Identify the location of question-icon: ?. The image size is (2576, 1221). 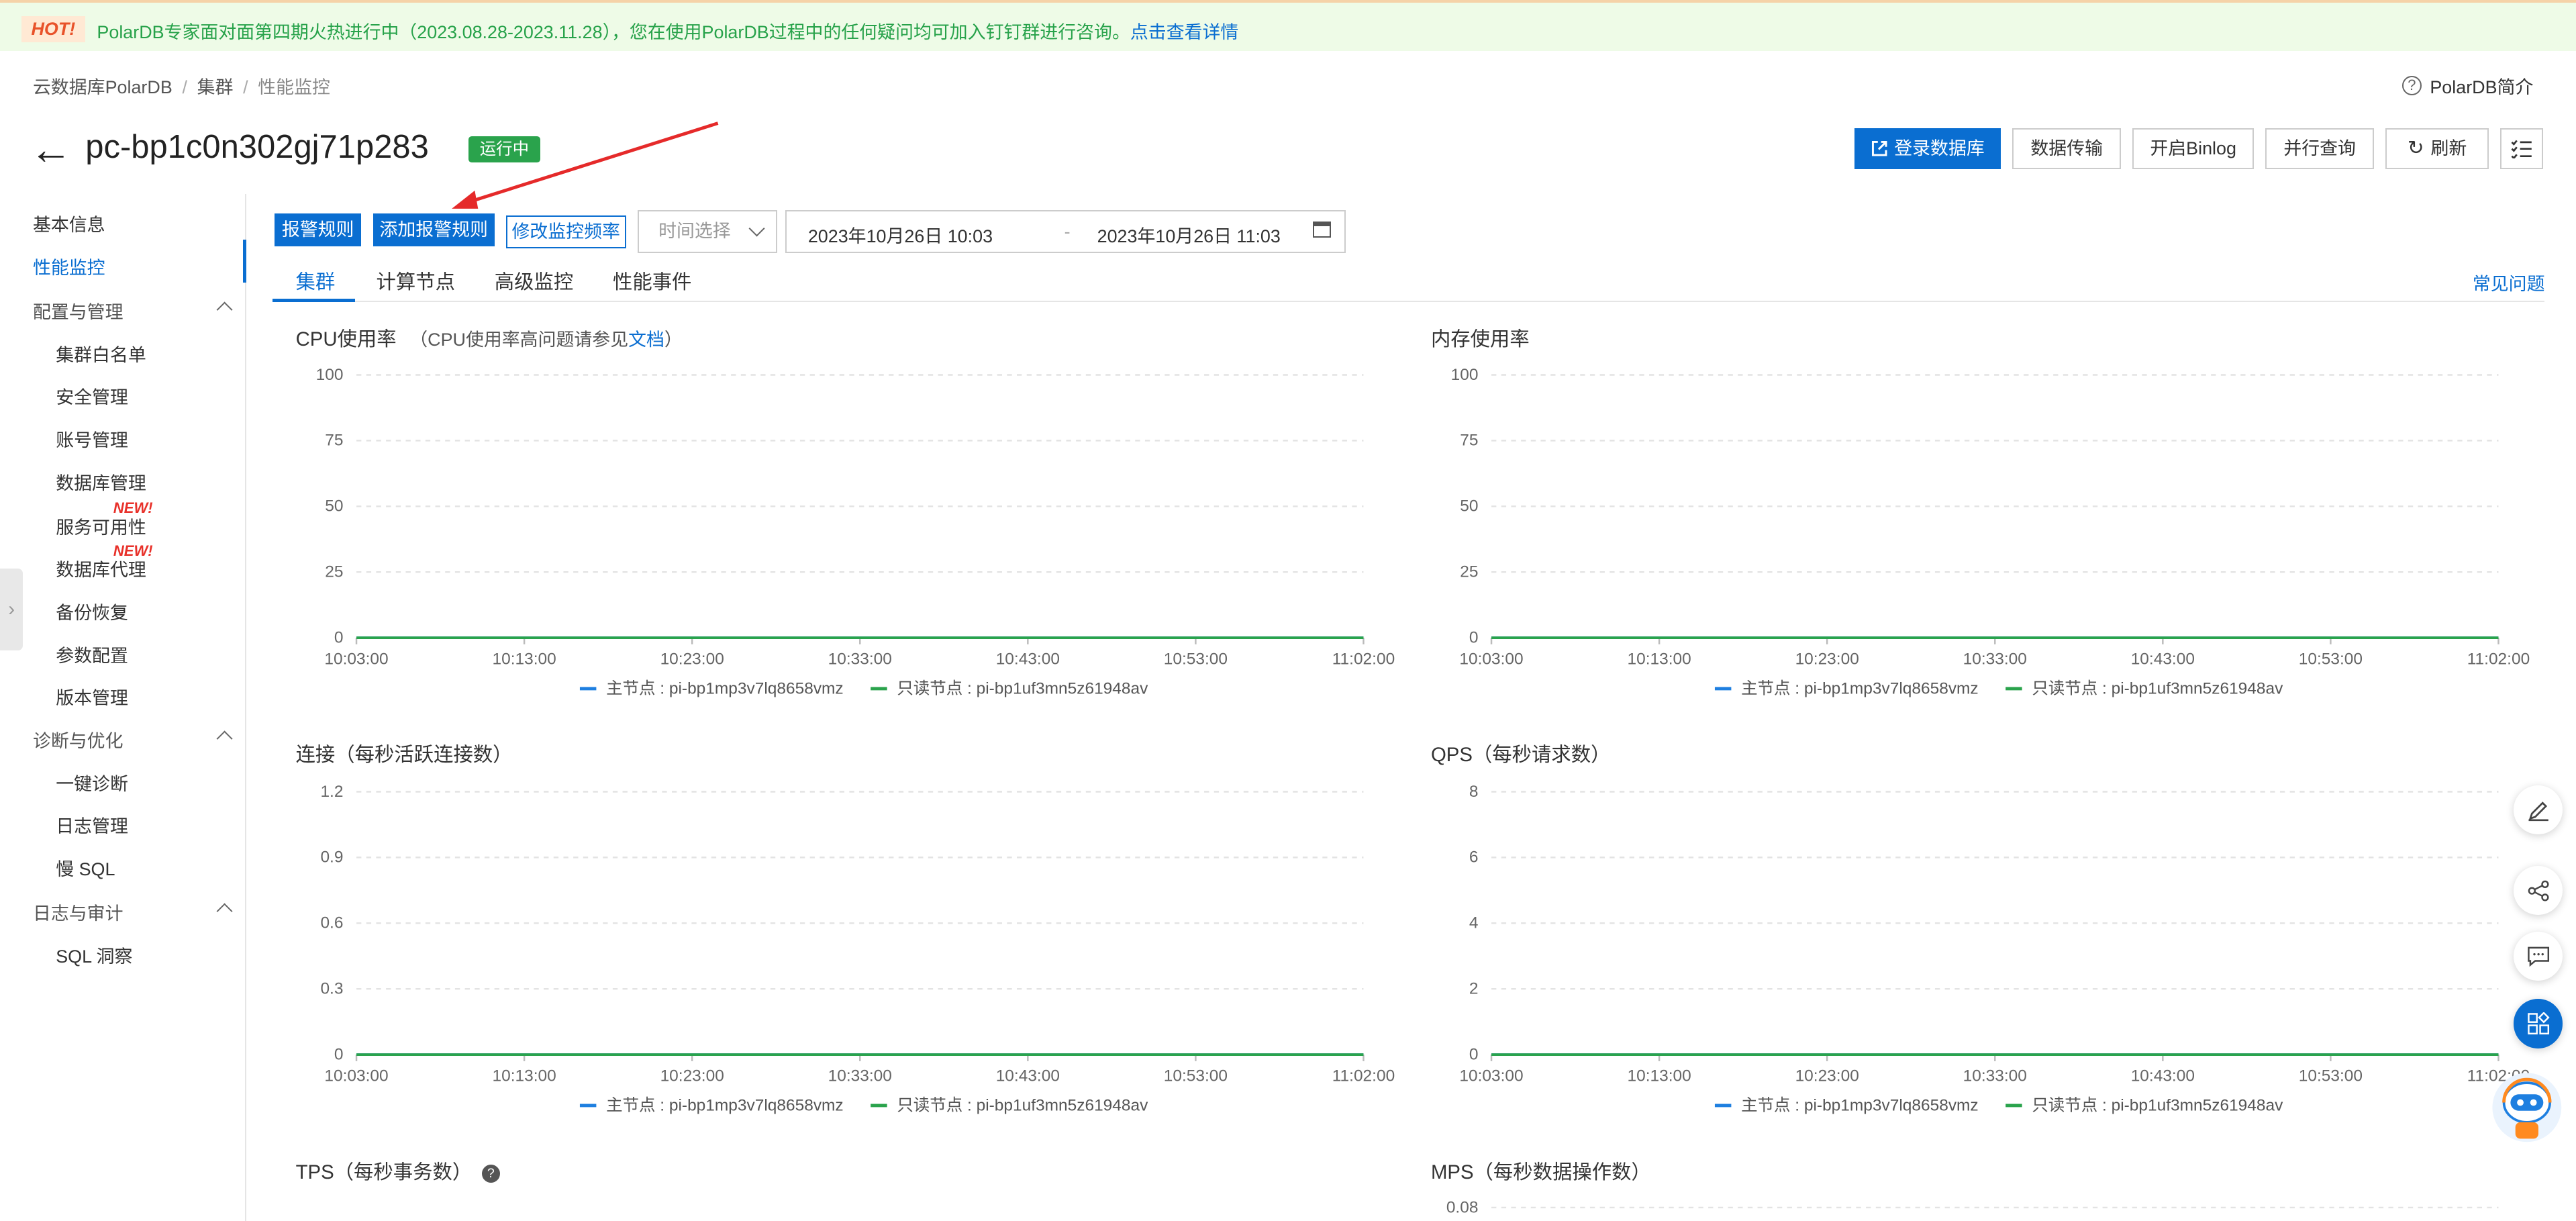
(2411, 85).